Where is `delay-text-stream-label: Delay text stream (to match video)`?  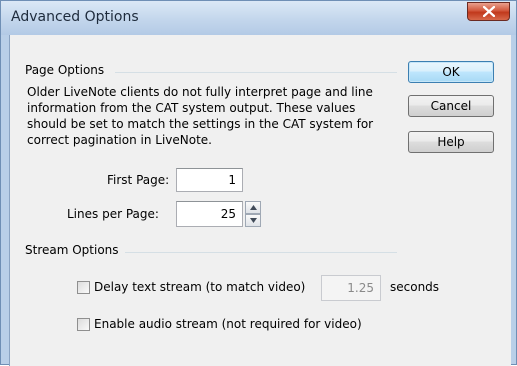 delay-text-stream-label: Delay text stream (to match video) is located at coordinates (199, 287).